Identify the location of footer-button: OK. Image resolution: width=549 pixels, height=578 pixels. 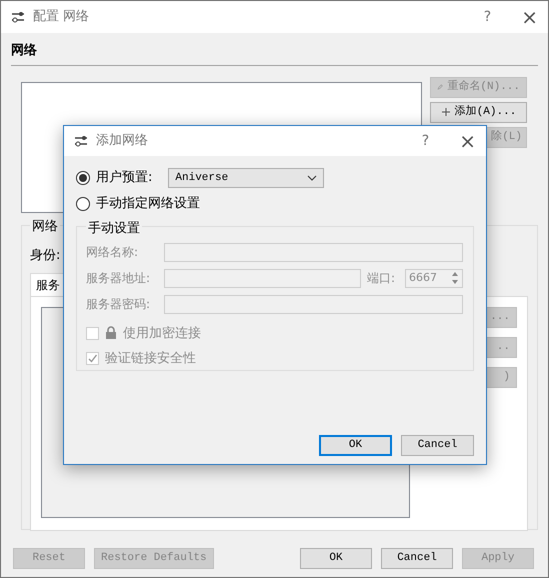
(336, 558).